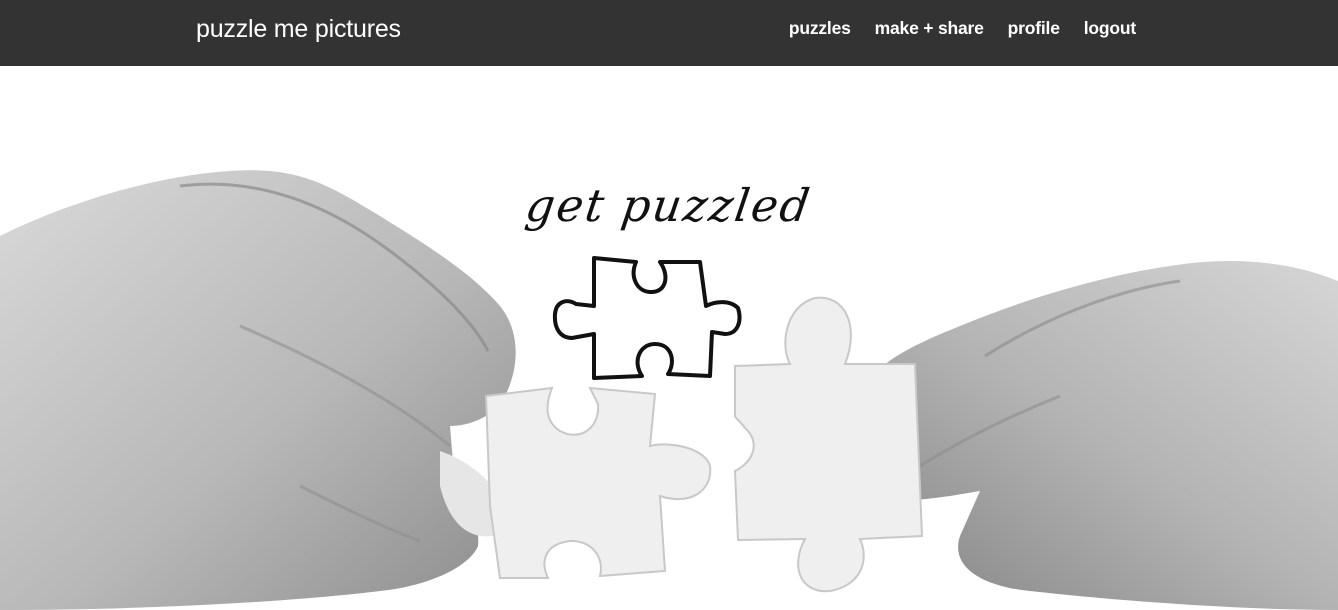  Describe the element at coordinates (647, 318) in the screenshot. I see `puzzle-piece-outline-icon` at that location.